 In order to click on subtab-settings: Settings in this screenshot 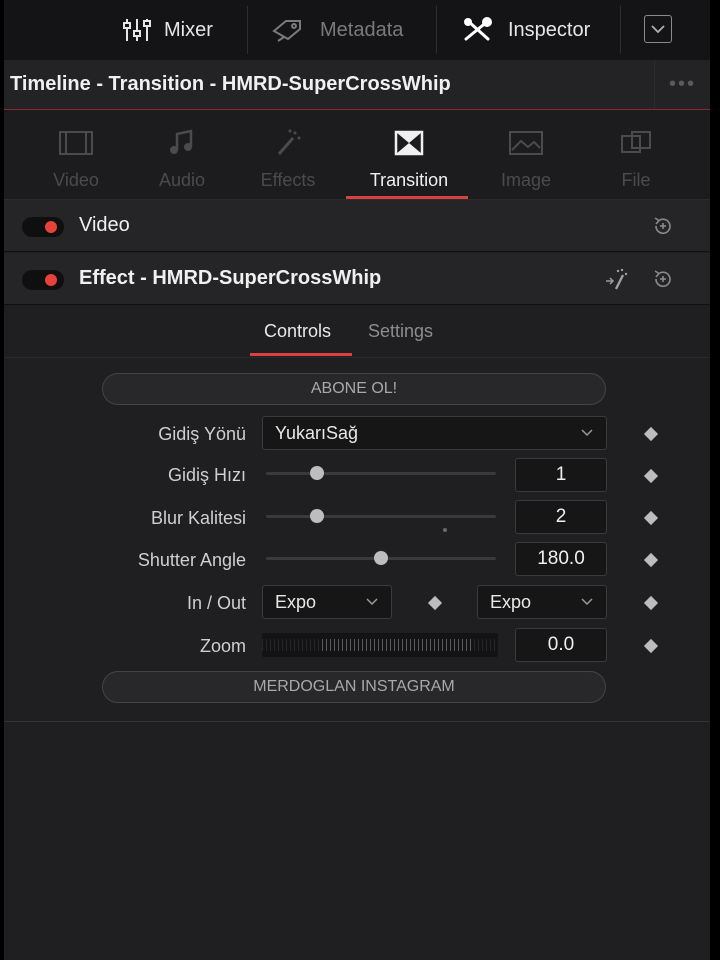, I will do `click(400, 331)`.